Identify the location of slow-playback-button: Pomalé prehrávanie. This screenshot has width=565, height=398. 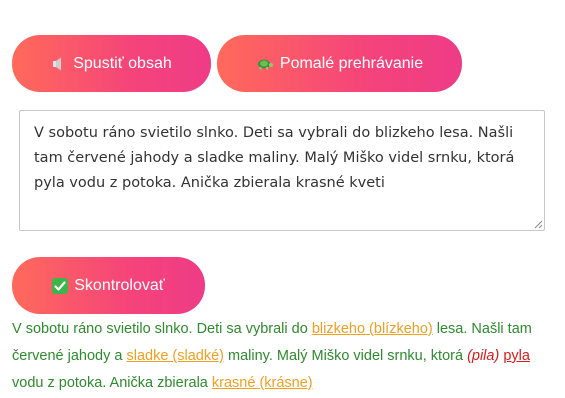
(339, 63).